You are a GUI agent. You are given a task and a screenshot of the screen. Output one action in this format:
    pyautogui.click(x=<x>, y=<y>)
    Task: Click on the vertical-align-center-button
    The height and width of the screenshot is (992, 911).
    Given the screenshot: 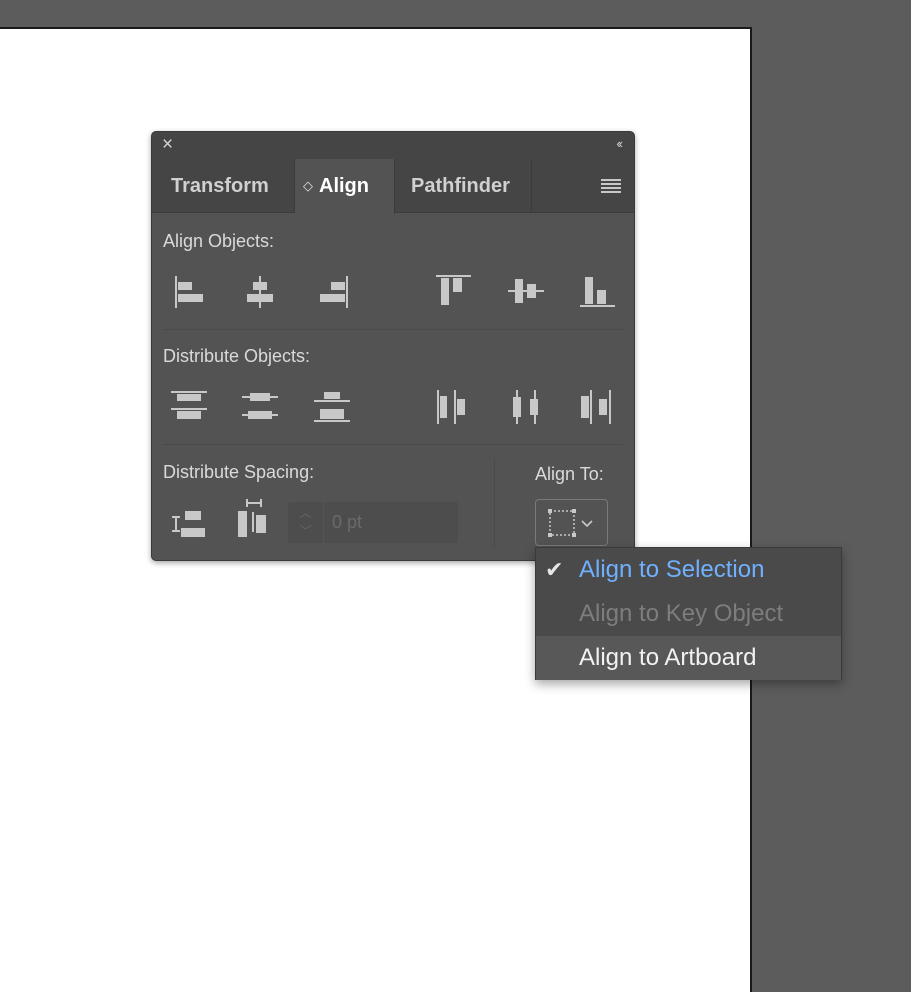 What is the action you would take?
    pyautogui.click(x=526, y=291)
    